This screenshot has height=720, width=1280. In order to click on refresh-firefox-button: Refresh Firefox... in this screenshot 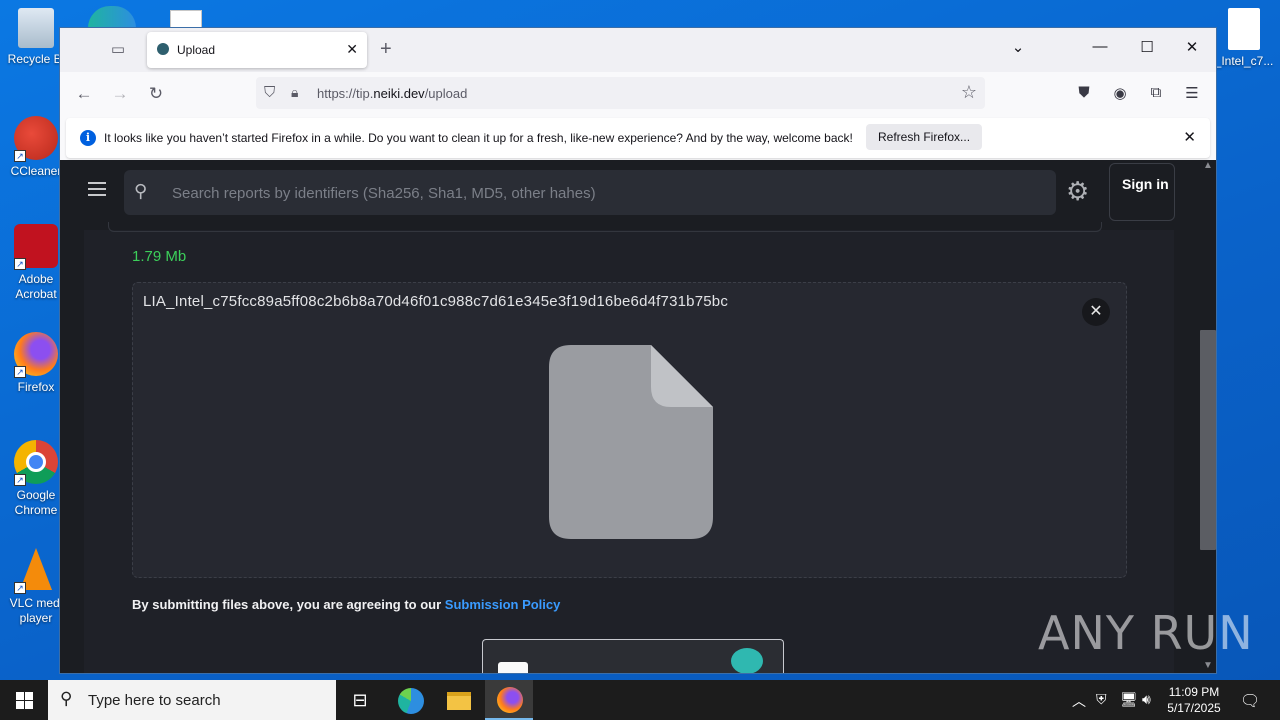, I will do `click(924, 137)`.